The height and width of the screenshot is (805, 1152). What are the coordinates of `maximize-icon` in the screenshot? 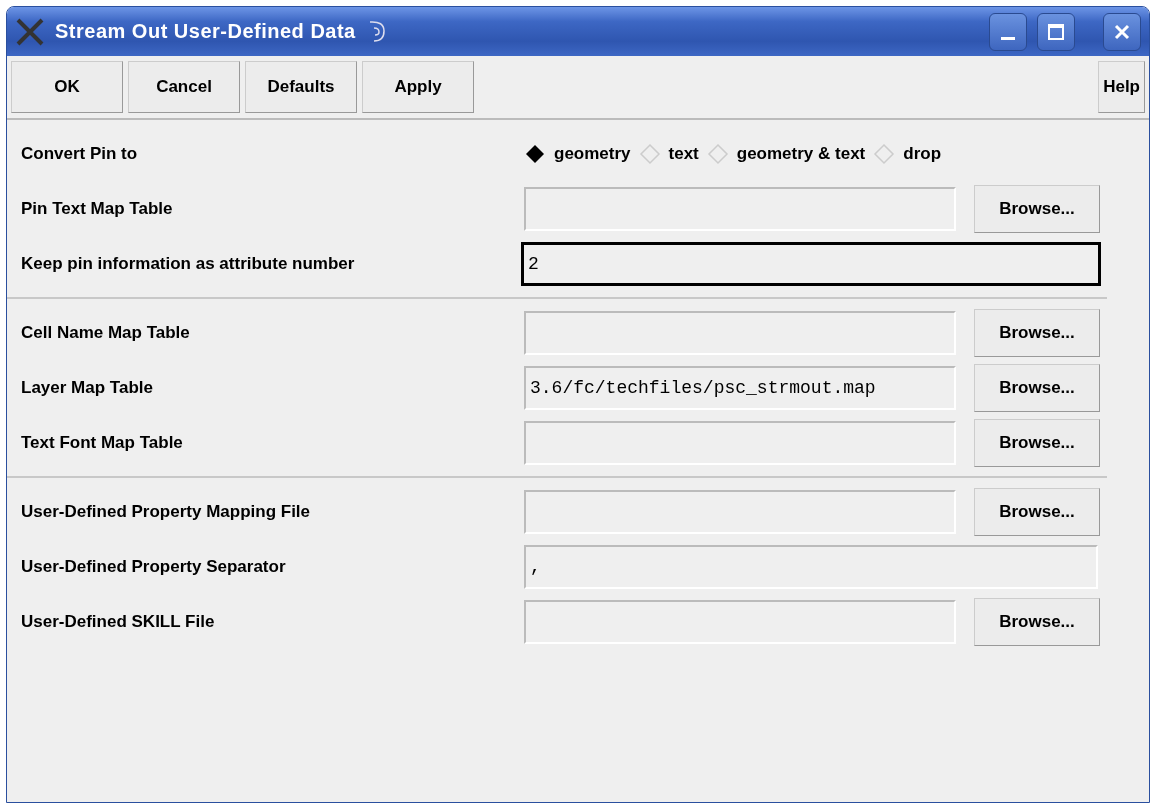 It's located at (1056, 31).